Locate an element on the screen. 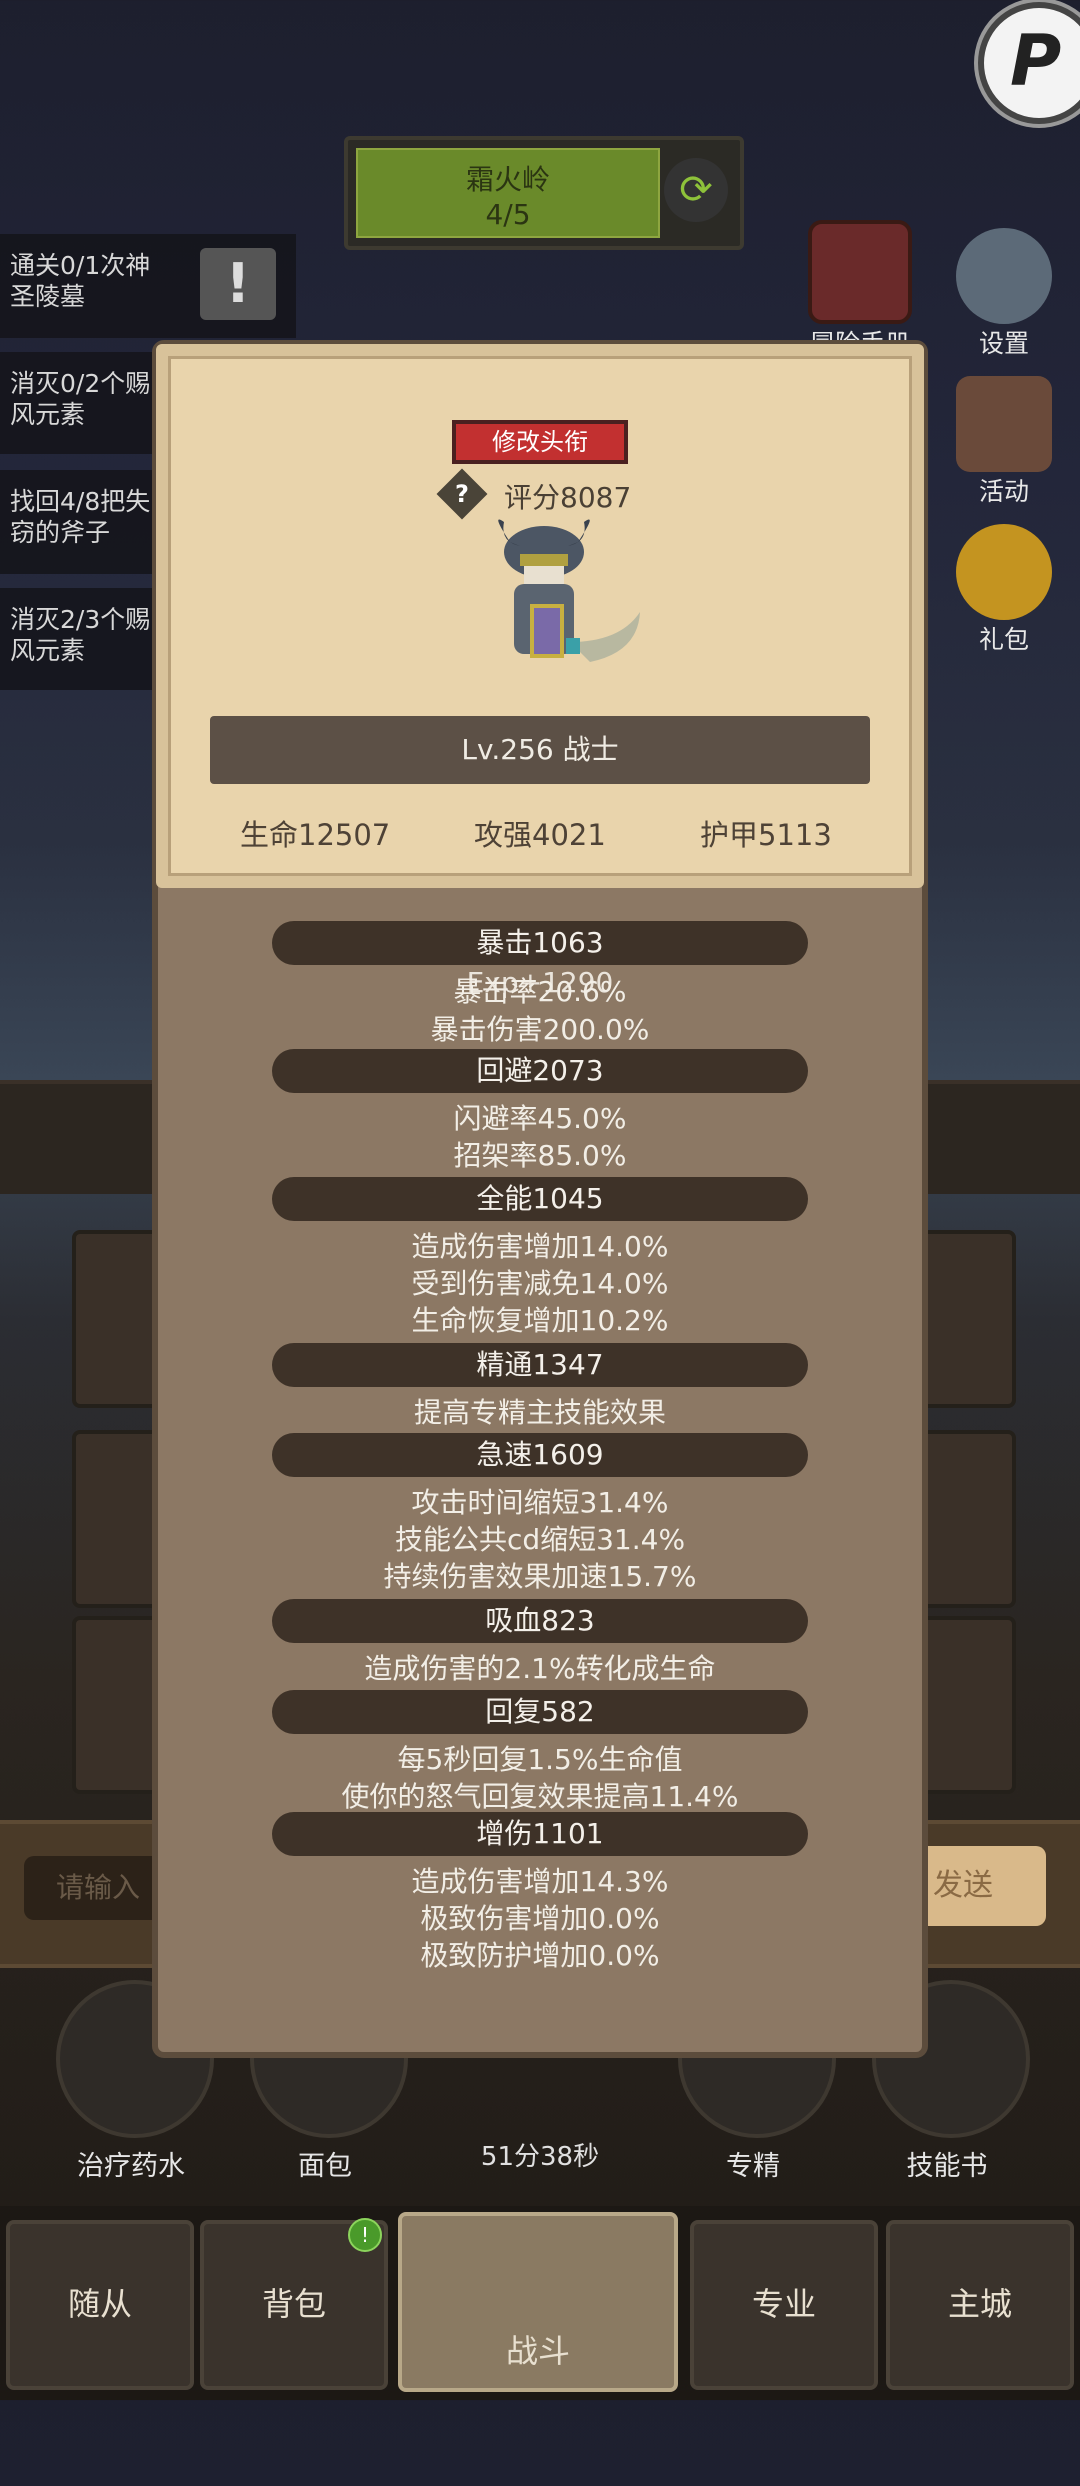 This screenshot has height=2486, width=1080. quest-text-1: 消灭0/2个赐 is located at coordinates (80, 383).